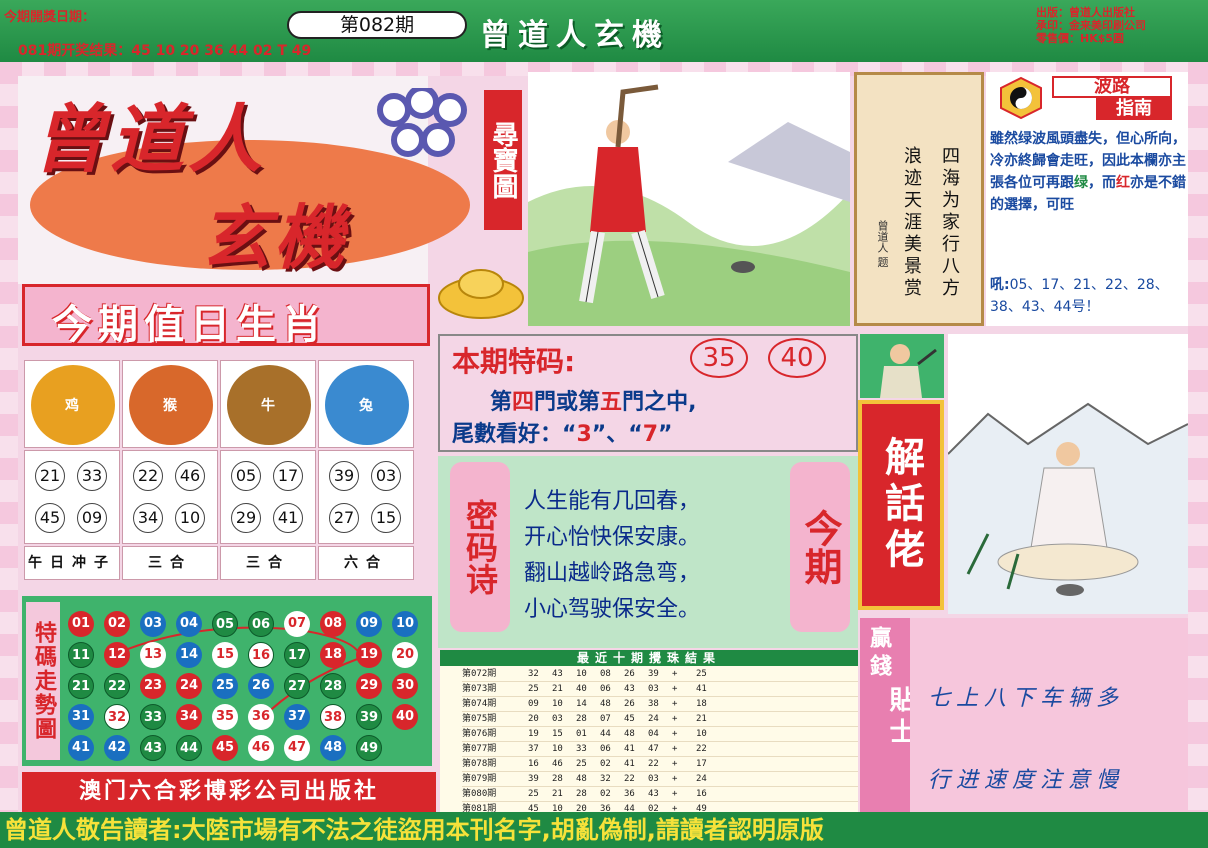 This screenshot has width=1208, height=848. What do you see at coordinates (479, 704) in the screenshot?
I see `results-period: 第074期` at bounding box center [479, 704].